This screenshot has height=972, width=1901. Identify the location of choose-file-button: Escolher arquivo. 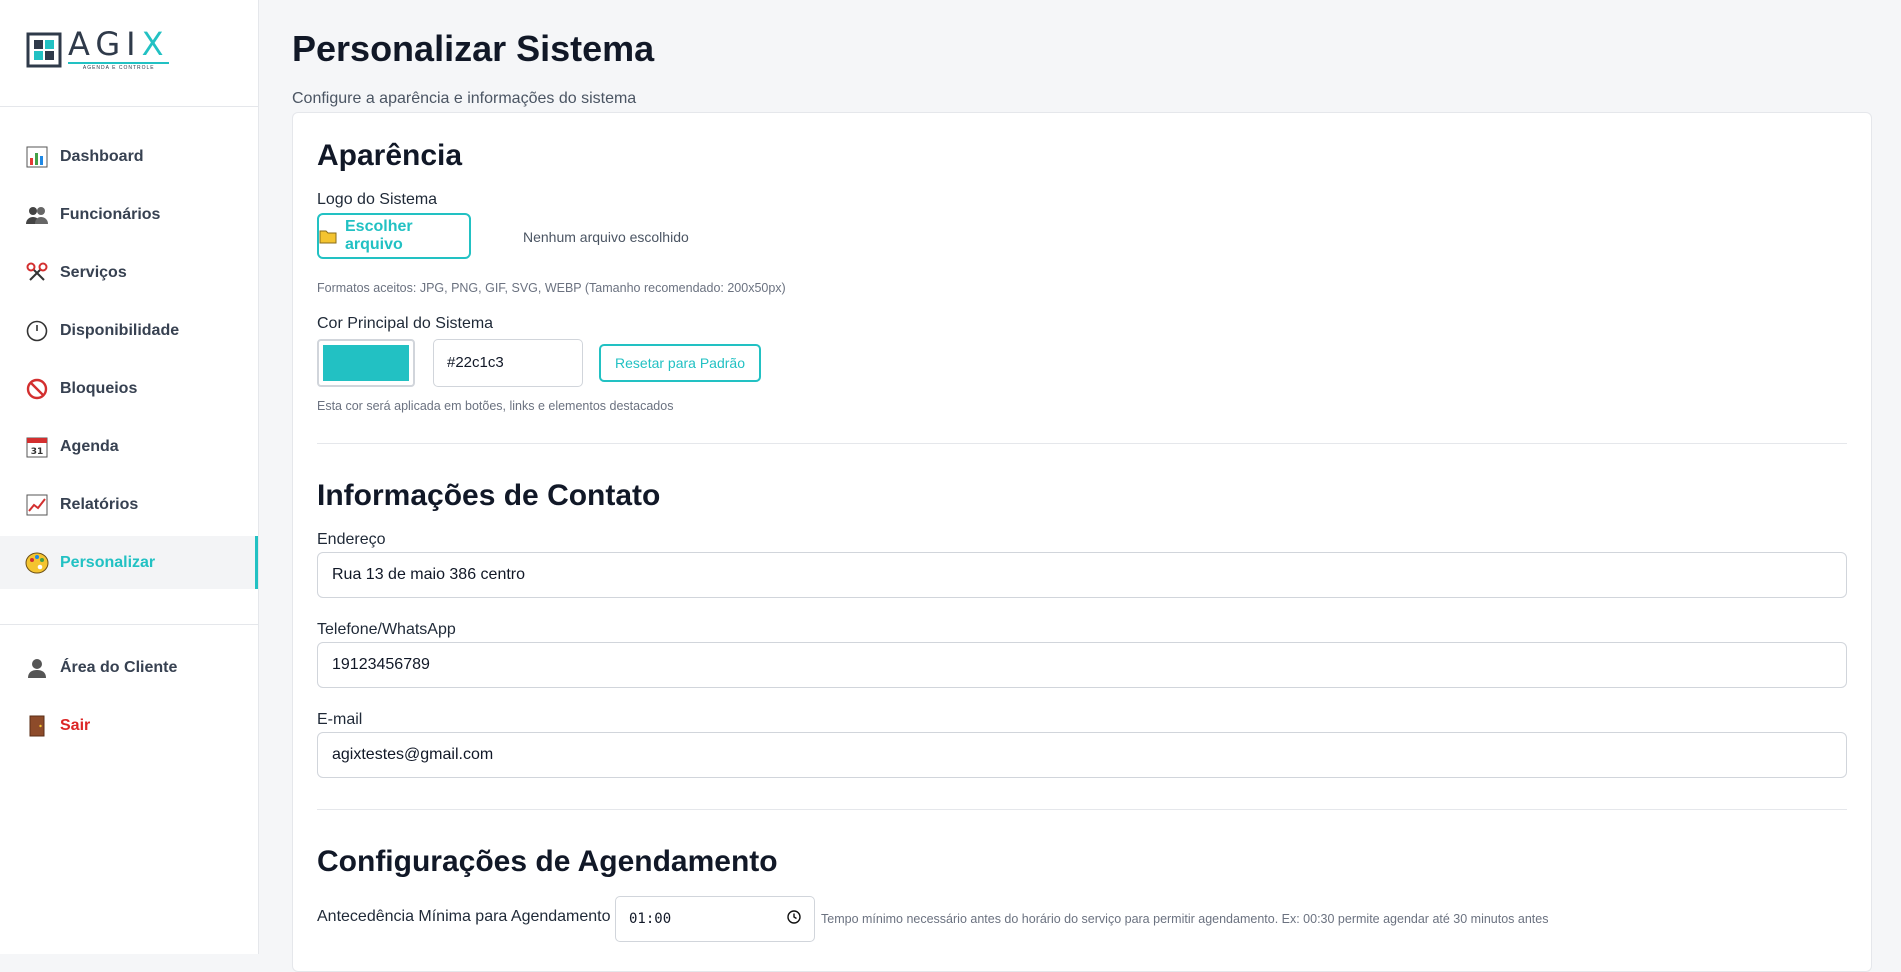
(394, 236).